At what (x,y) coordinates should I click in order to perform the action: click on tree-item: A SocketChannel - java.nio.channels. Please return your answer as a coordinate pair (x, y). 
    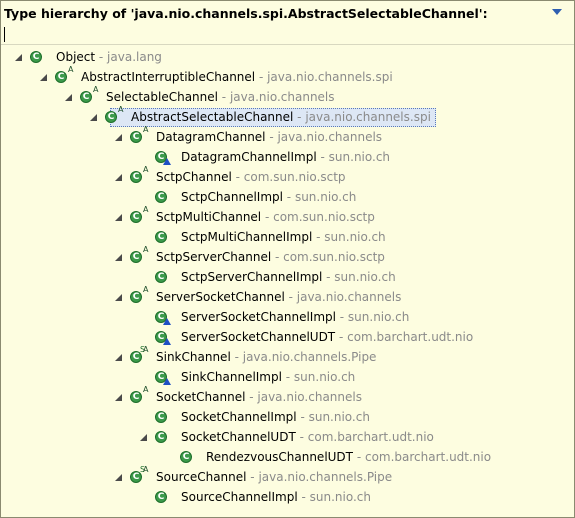
    Looking at the image, I should click on (287, 396).